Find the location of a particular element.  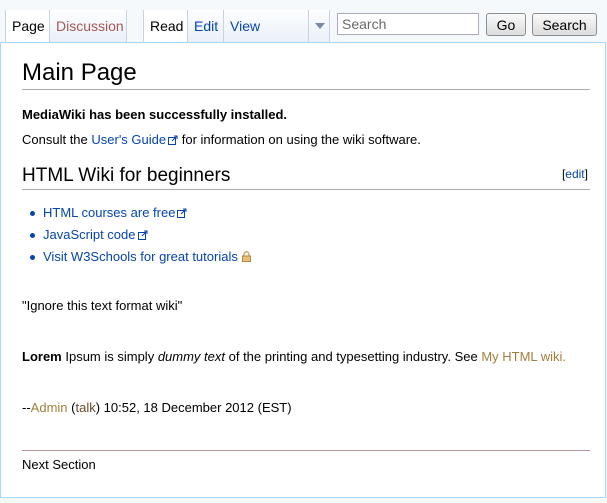

go-button: Go is located at coordinates (506, 24).